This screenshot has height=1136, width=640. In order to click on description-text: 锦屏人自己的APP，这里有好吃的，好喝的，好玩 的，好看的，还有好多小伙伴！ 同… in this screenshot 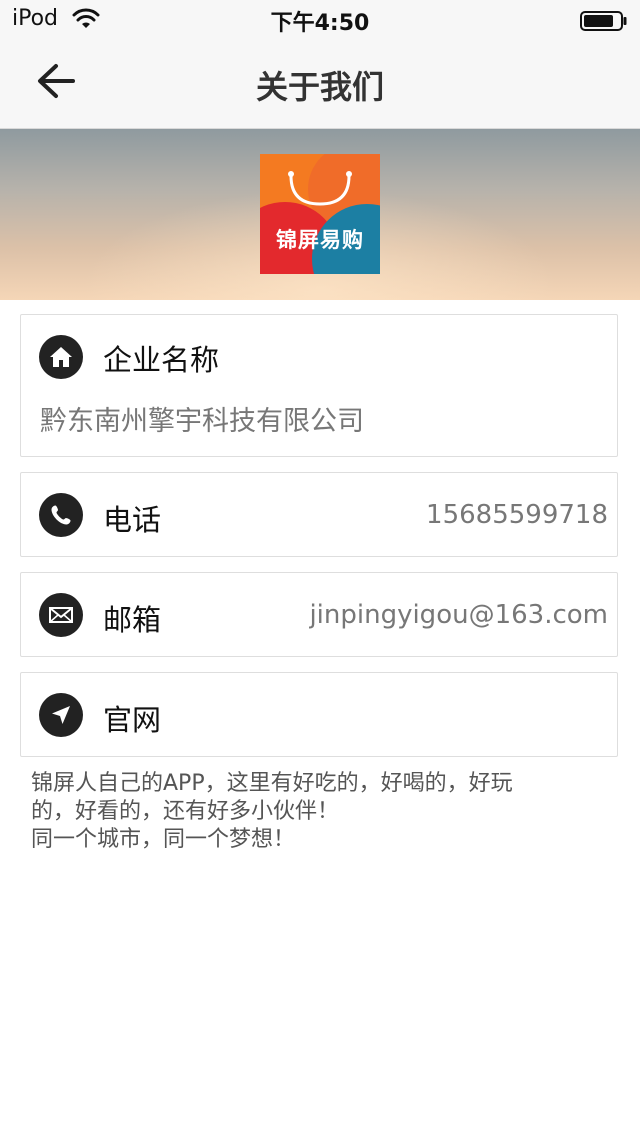, I will do `click(272, 811)`.